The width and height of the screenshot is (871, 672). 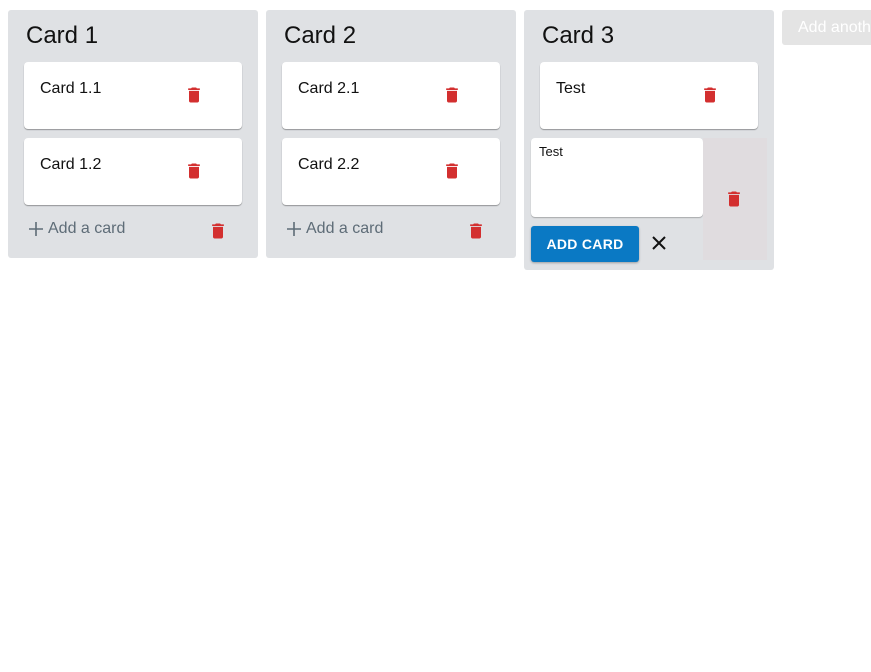 I want to click on card-text: Card 1.2, so click(x=71, y=164).